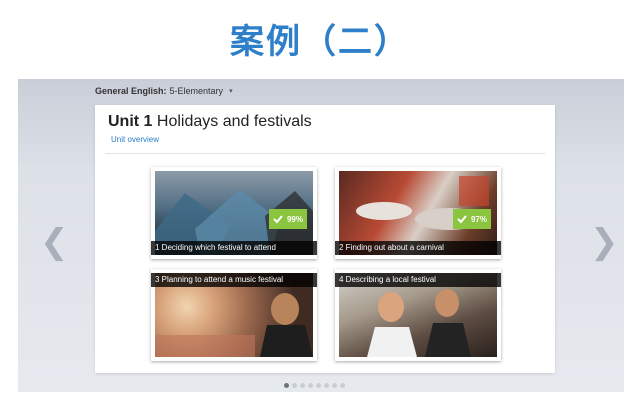  I want to click on unit-title: Unit 1 Holidays and festivals, so click(210, 122).